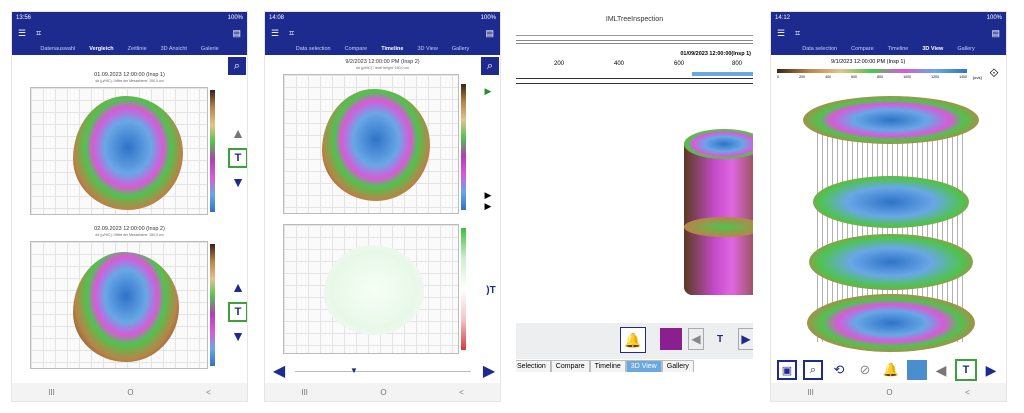  What do you see at coordinates (880, 77) in the screenshot?
I see `scale-label: 800` at bounding box center [880, 77].